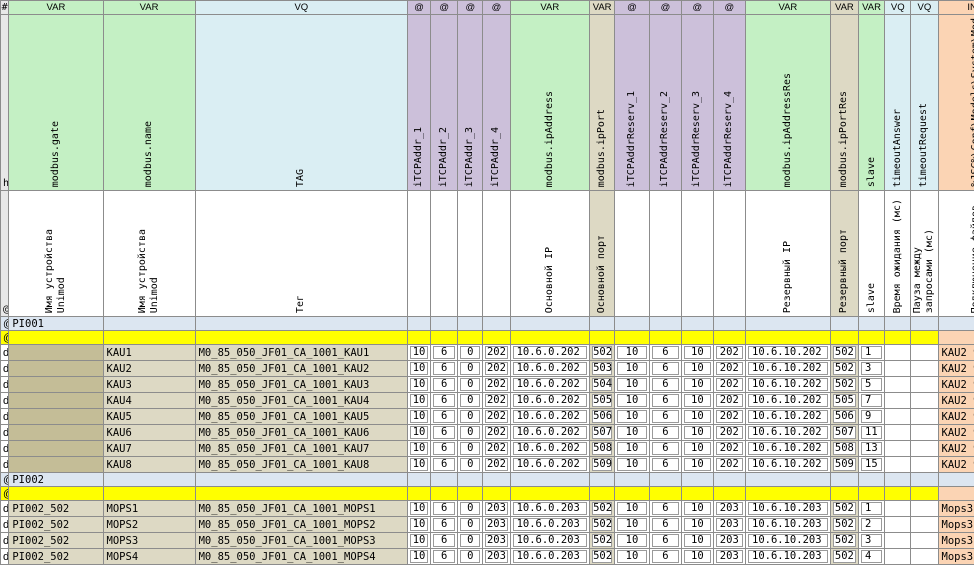  What do you see at coordinates (149, 102) in the screenshot?
I see `column-name-header: modbus.name` at bounding box center [149, 102].